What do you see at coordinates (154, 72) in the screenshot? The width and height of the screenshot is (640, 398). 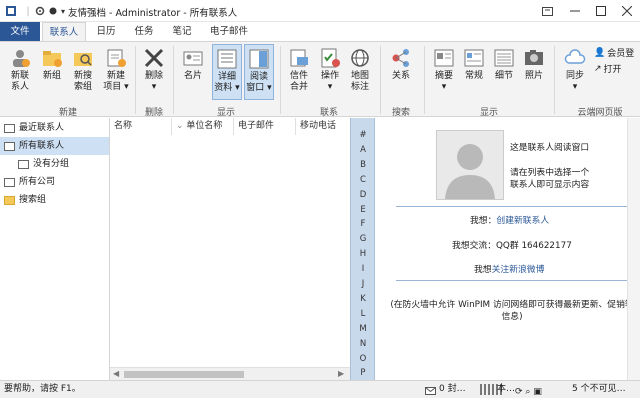 I see `delete-button: 删除 ▾` at bounding box center [154, 72].